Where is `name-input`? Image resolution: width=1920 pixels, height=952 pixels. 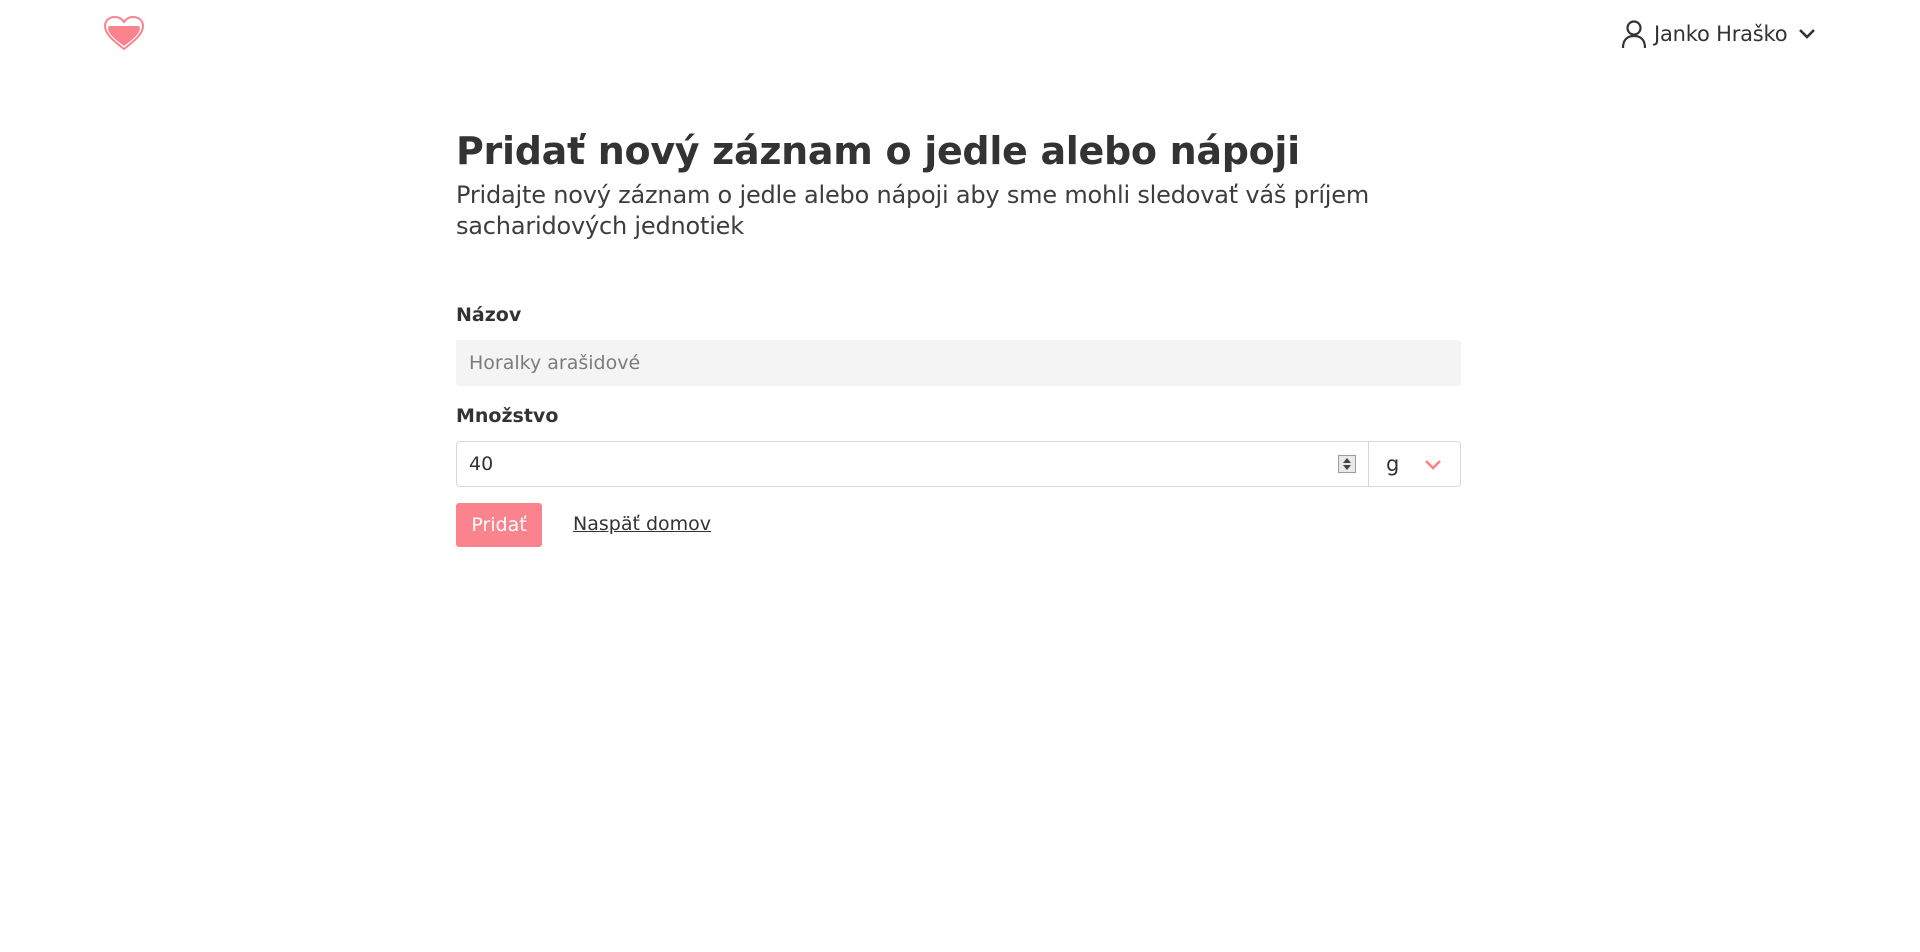
name-input is located at coordinates (958, 363).